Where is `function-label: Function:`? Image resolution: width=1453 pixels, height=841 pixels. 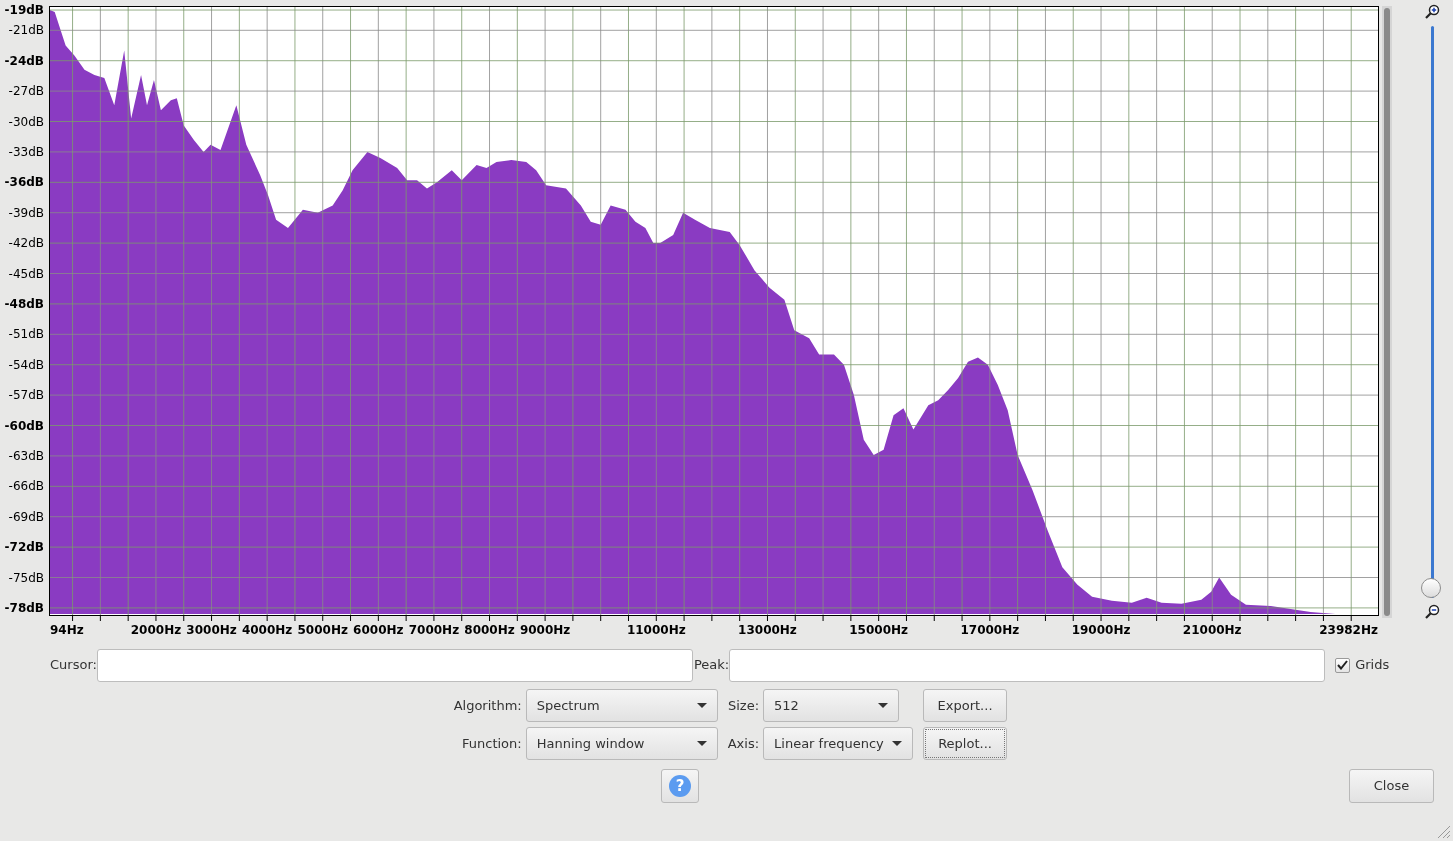 function-label: Function: is located at coordinates (492, 743).